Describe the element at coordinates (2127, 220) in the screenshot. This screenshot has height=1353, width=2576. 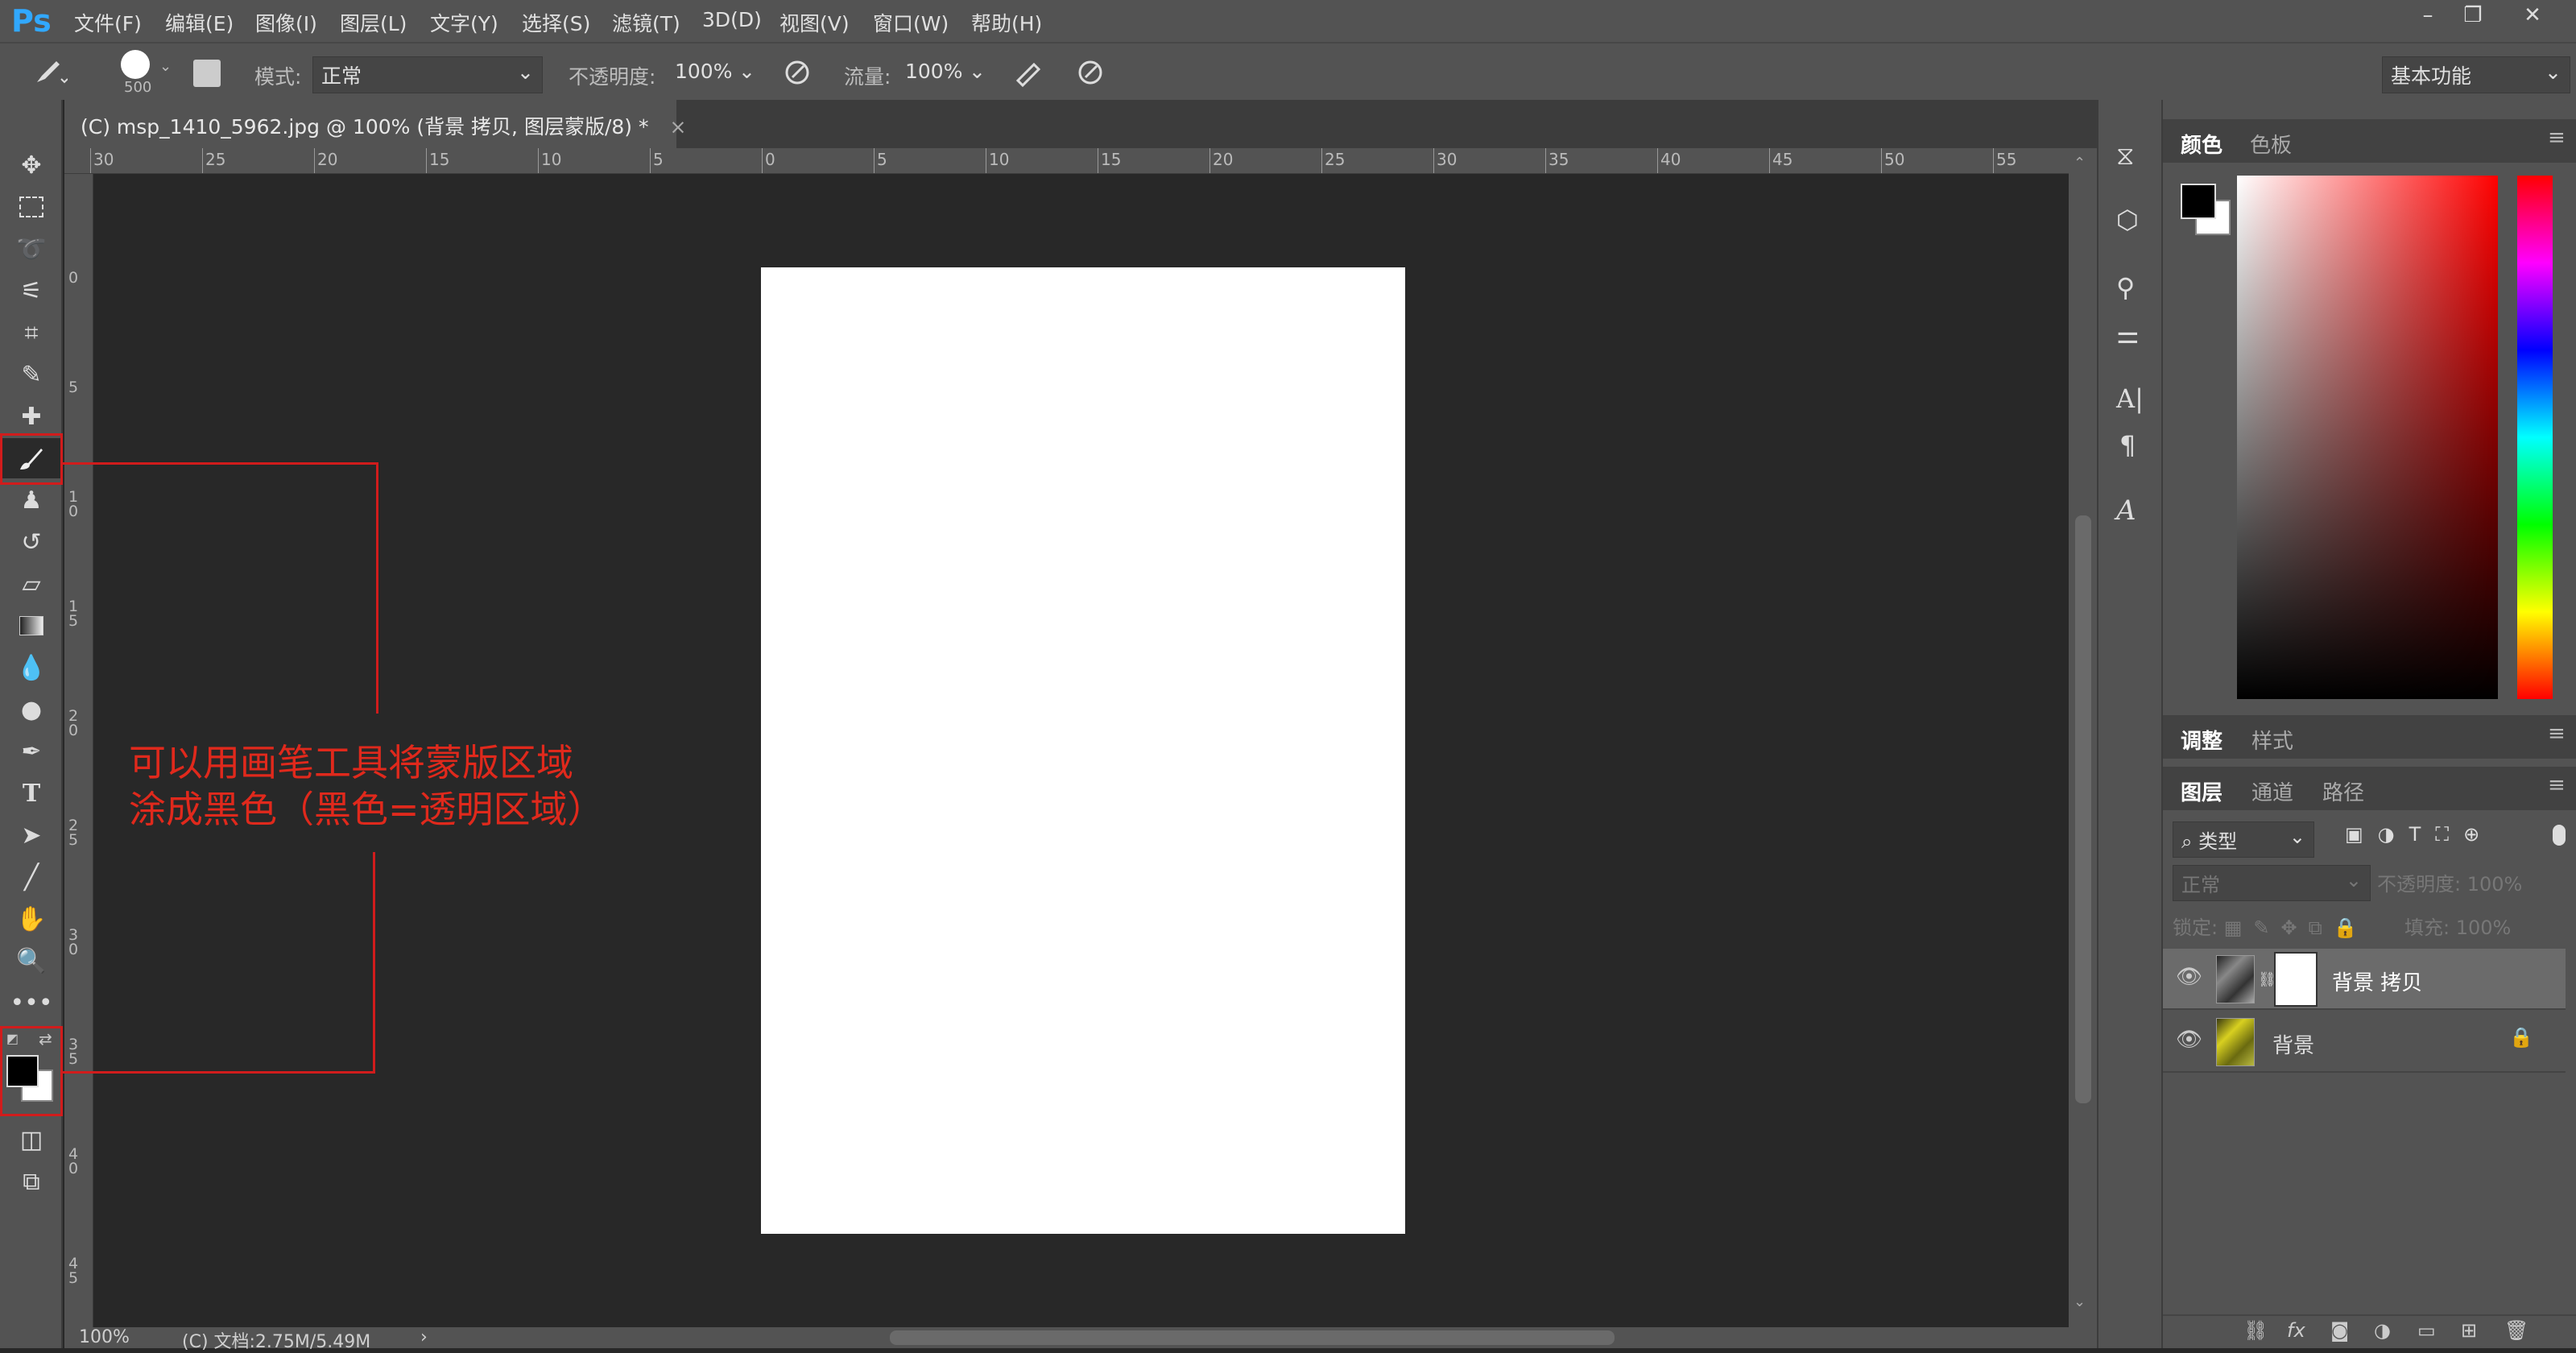
I see `properties-panel-icon: ⬡` at that location.